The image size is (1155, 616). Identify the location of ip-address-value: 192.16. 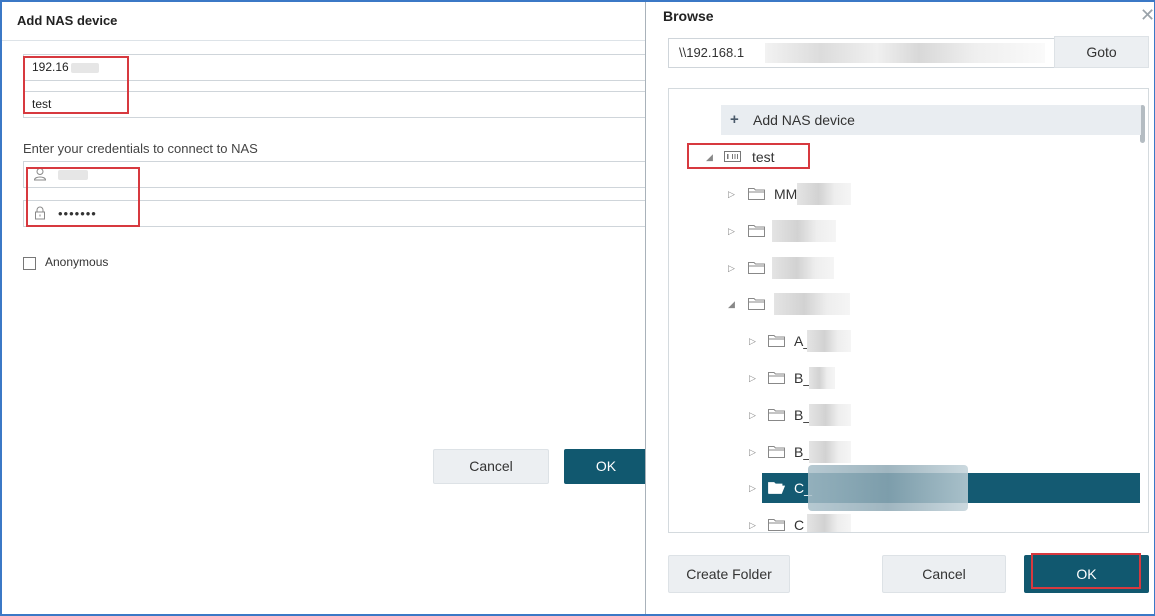
(50, 67).